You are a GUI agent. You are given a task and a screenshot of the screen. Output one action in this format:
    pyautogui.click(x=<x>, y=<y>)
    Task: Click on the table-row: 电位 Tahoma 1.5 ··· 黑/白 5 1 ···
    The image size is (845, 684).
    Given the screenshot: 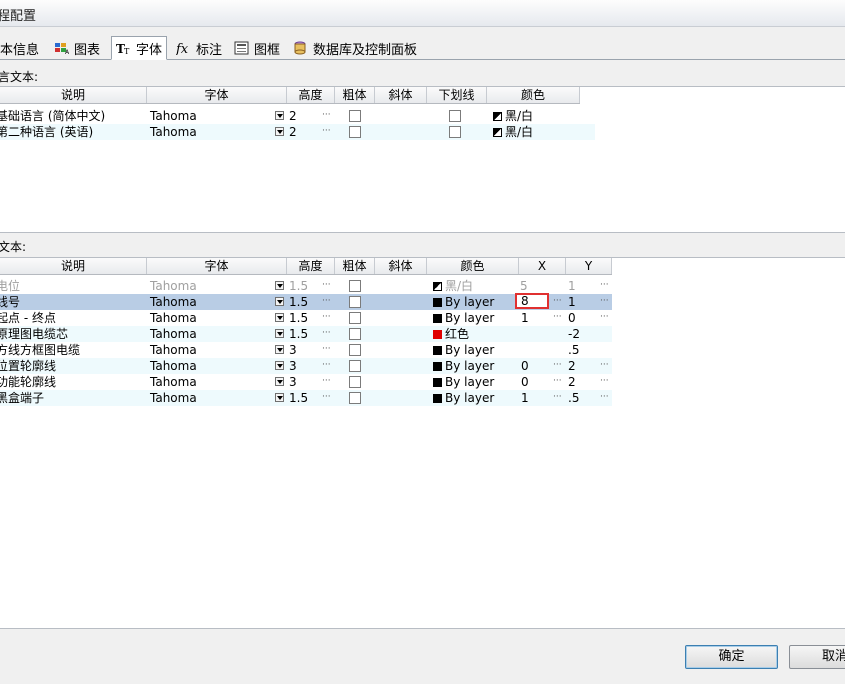 What is the action you would take?
    pyautogui.click(x=306, y=286)
    